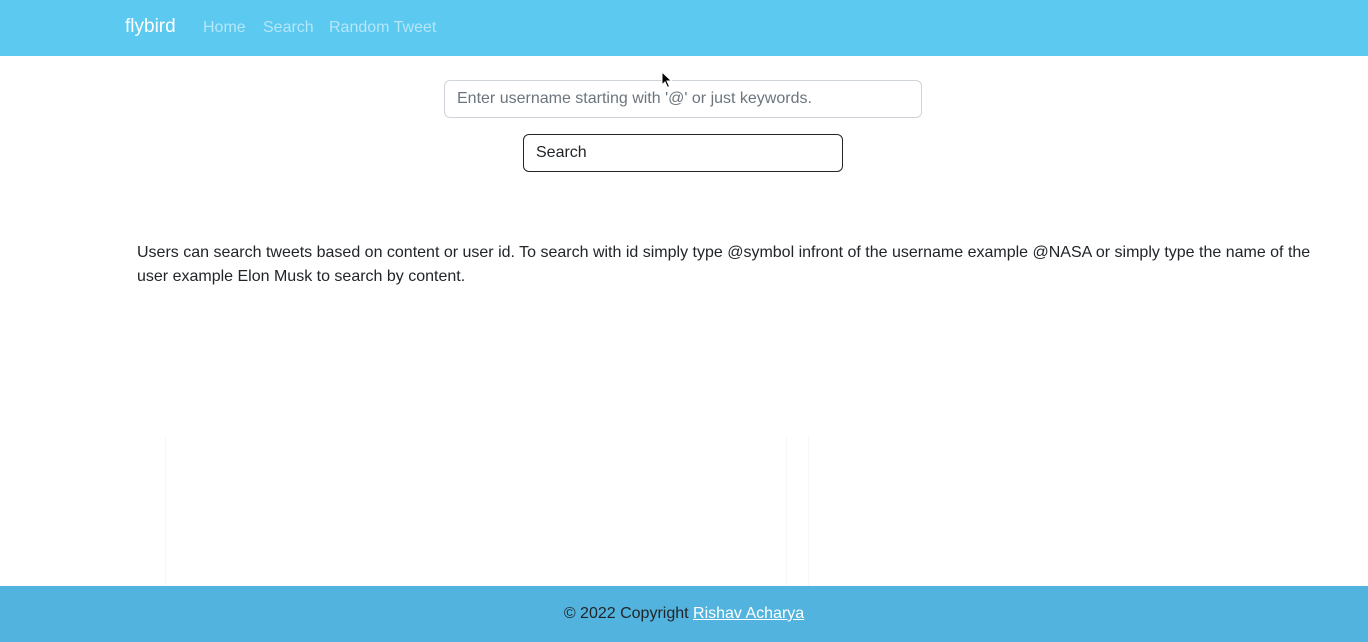 This screenshot has height=642, width=1368. What do you see at coordinates (667, 80) in the screenshot?
I see `mouse-pointer-icon` at bounding box center [667, 80].